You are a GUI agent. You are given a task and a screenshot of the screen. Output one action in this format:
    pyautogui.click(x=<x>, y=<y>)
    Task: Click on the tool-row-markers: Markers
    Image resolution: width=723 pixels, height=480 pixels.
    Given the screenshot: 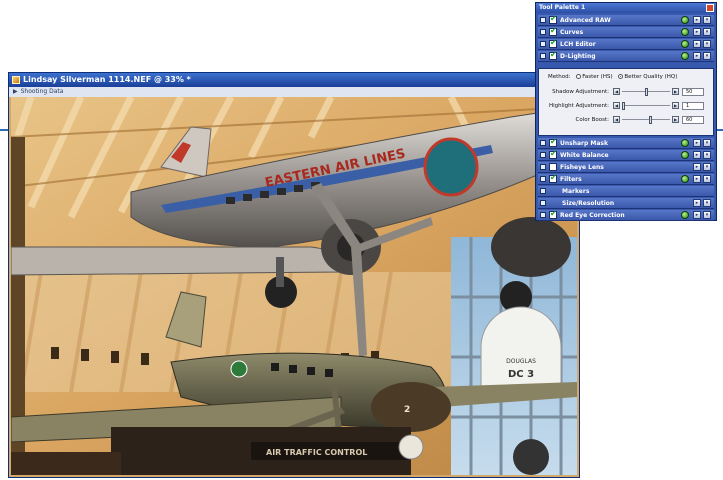 What is the action you would take?
    pyautogui.click(x=626, y=191)
    